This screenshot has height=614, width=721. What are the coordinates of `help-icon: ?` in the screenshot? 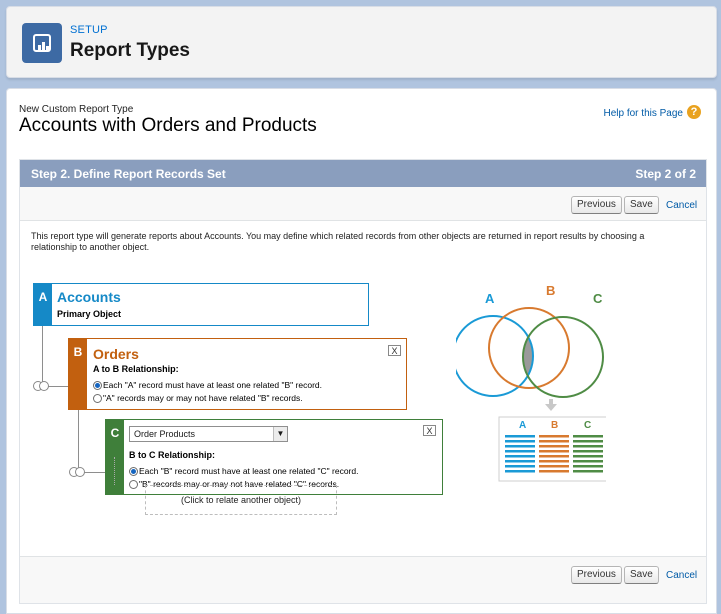 It's located at (694, 112).